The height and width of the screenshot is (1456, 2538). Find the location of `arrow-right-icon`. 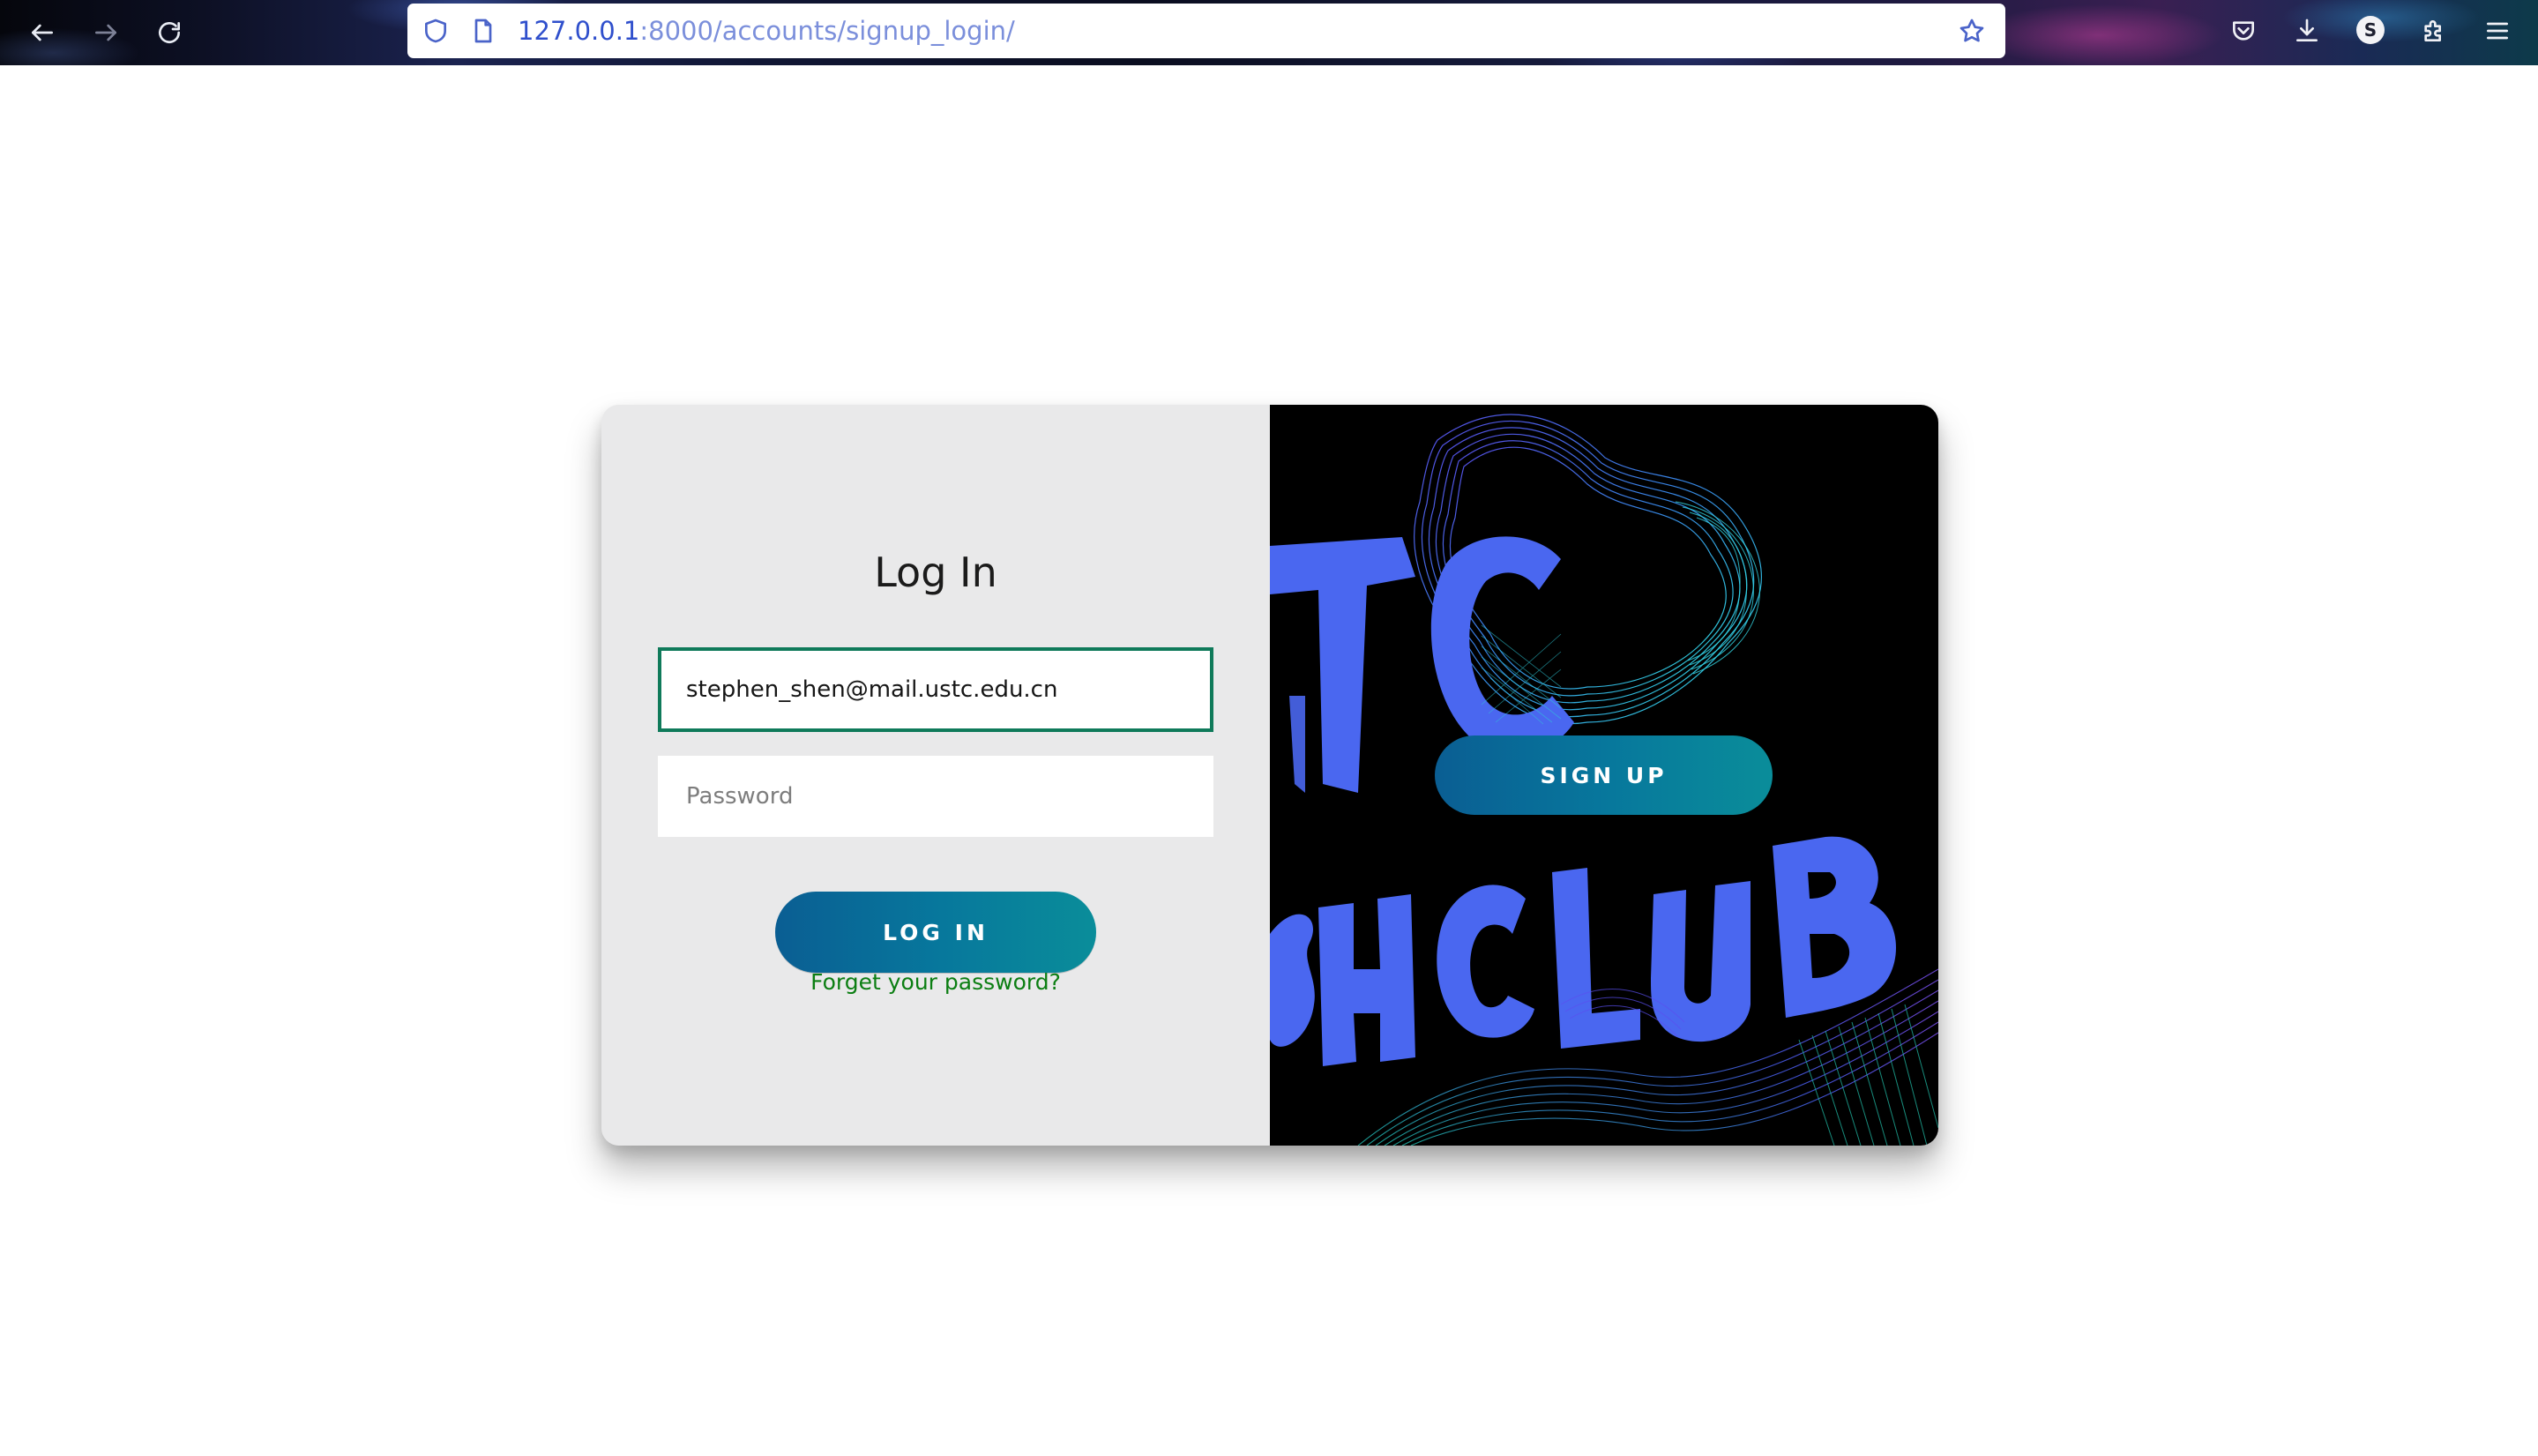

arrow-right-icon is located at coordinates (105, 32).